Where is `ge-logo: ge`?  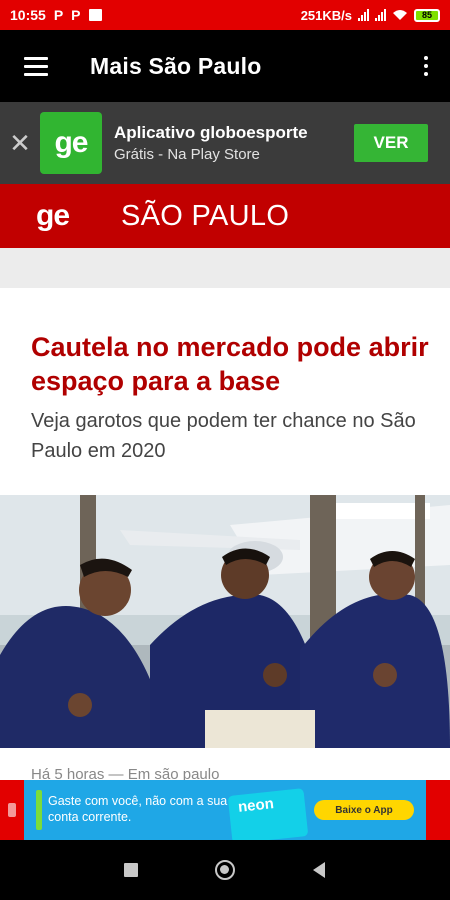
ge-logo: ge is located at coordinates (53, 216).